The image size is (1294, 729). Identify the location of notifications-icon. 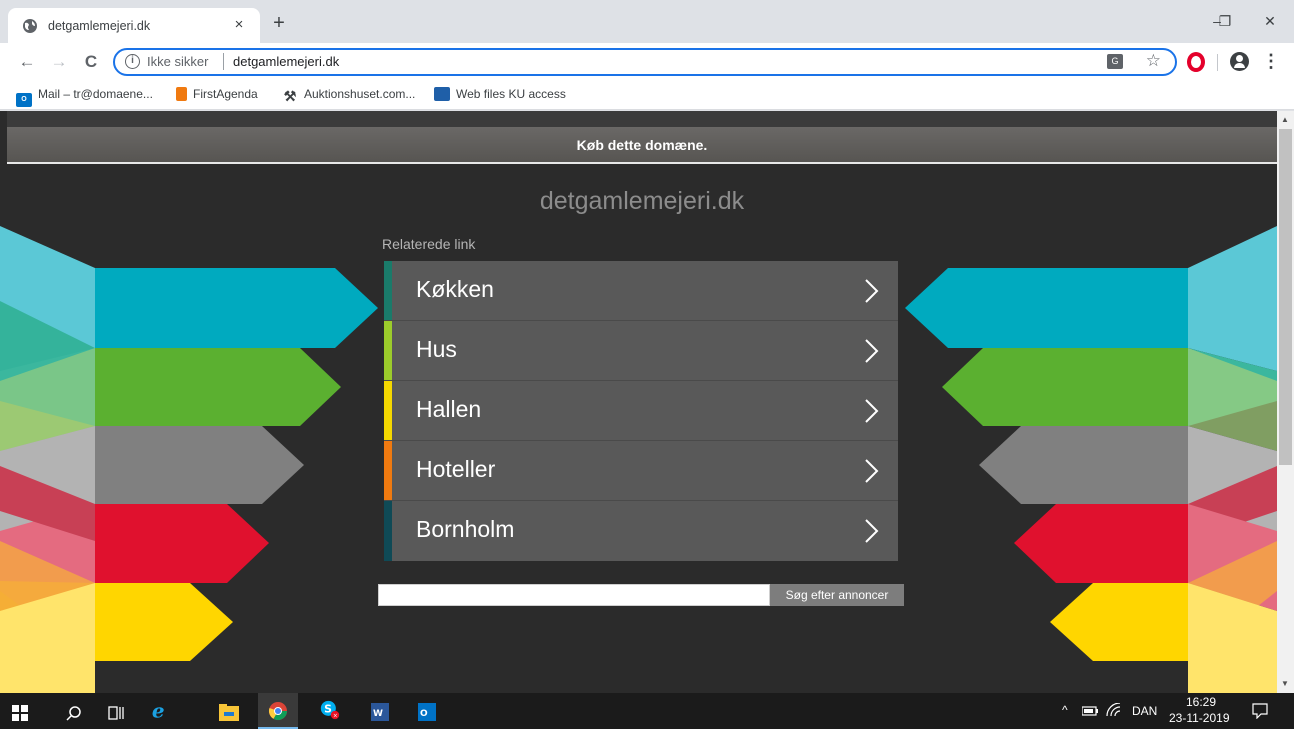
(1260, 711).